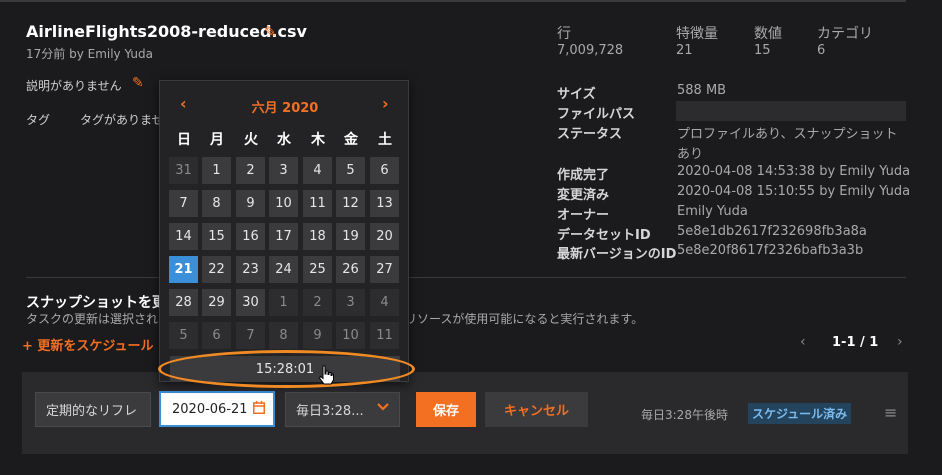 The height and width of the screenshot is (475, 942). Describe the element at coordinates (697, 34) in the screenshot. I see `features-label: 特徴量` at that location.